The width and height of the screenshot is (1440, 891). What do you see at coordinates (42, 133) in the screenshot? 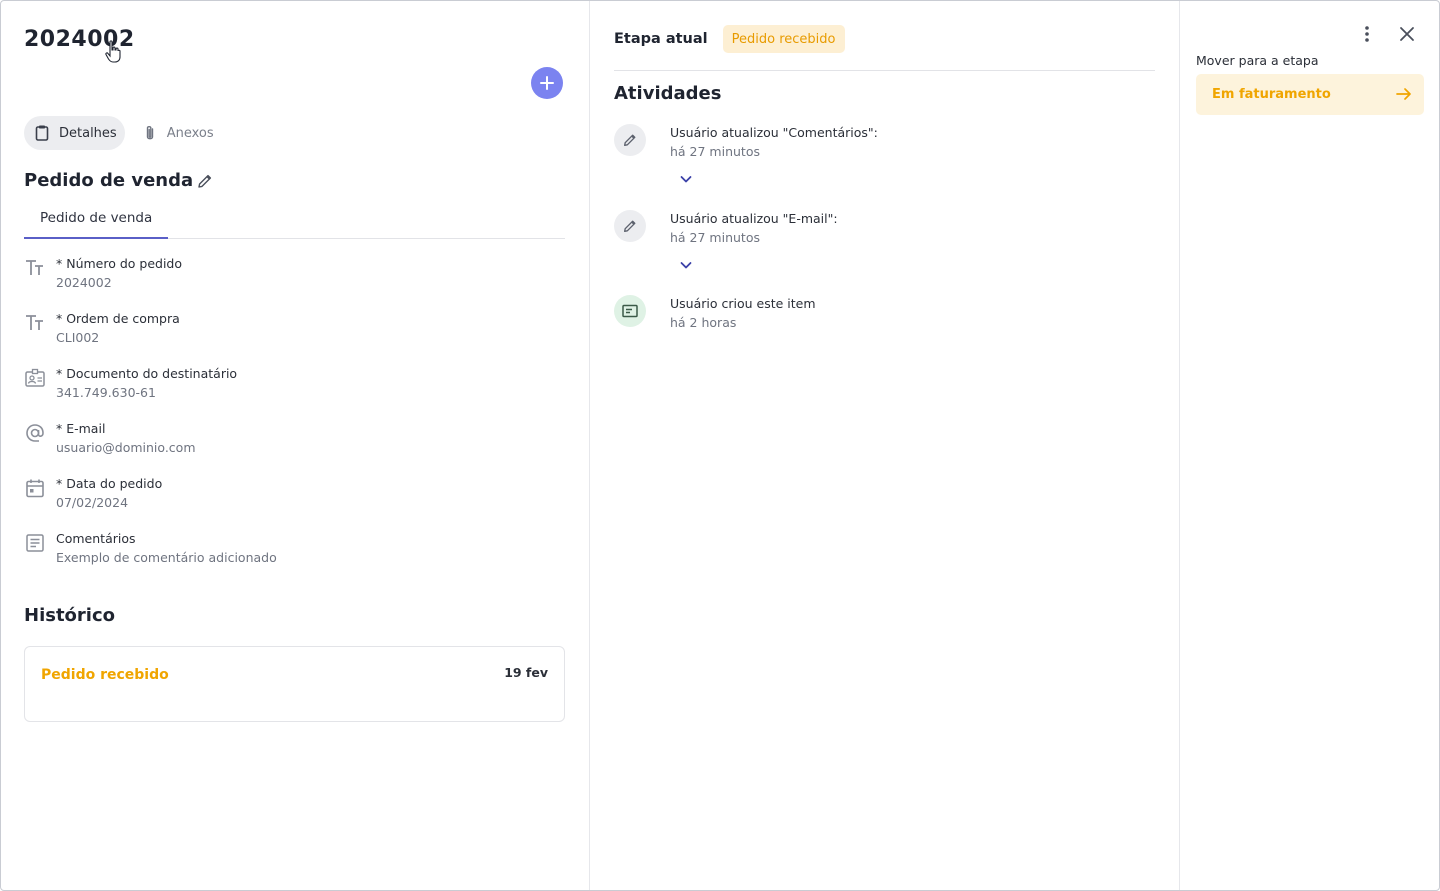
I see `clipboard-icon` at bounding box center [42, 133].